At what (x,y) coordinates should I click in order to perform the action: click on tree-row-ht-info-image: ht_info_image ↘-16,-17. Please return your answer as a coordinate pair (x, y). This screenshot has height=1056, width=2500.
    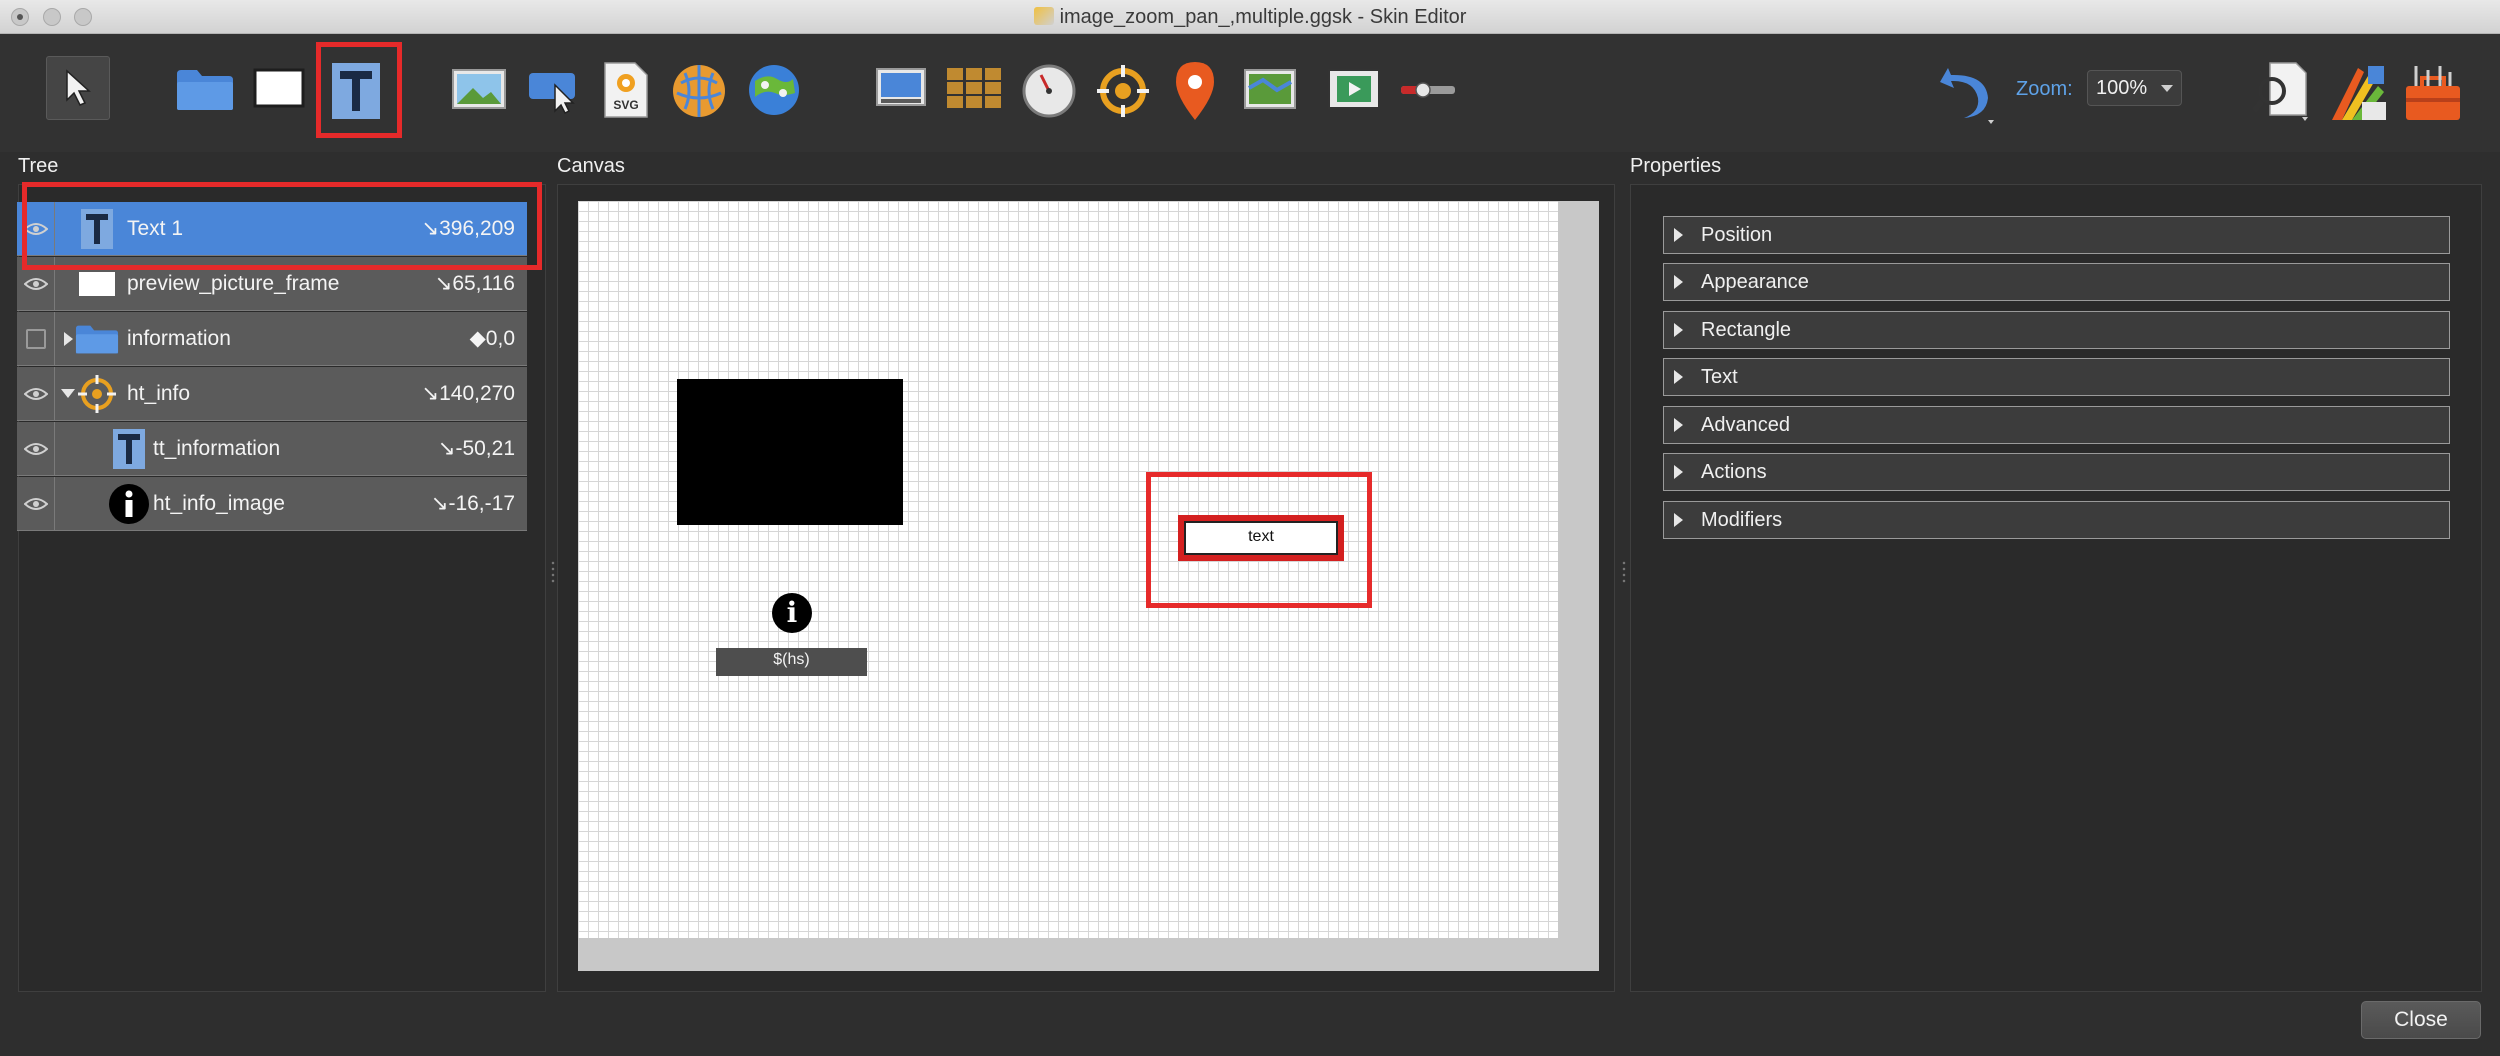
    Looking at the image, I should click on (272, 504).